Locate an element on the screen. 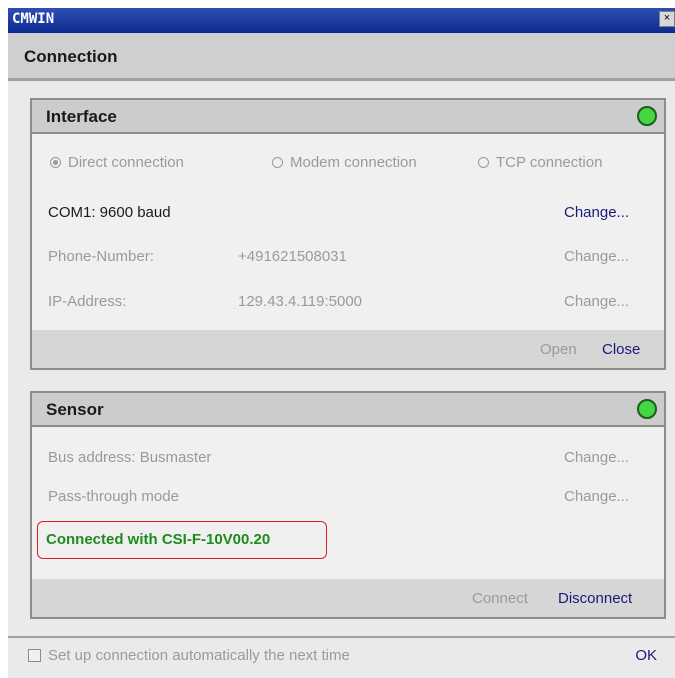 This screenshot has height=678, width=675. com-port-value: COM1: 9600 baud is located at coordinates (109, 212).